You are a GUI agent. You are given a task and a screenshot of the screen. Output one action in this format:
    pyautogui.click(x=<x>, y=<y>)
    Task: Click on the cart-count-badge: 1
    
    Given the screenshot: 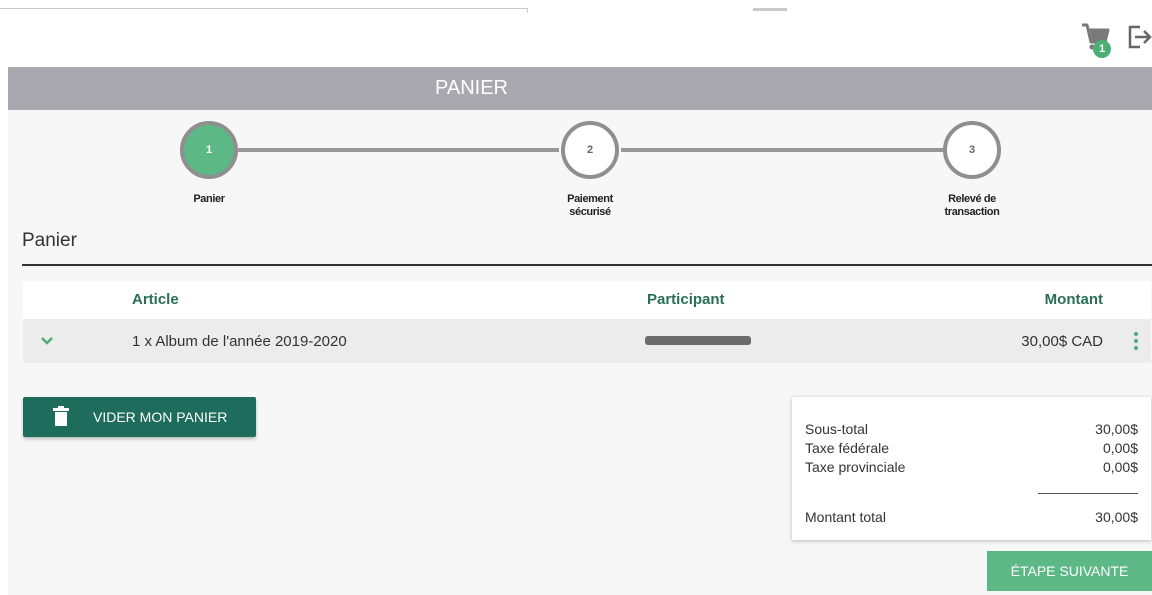 What is the action you would take?
    pyautogui.click(x=1102, y=49)
    